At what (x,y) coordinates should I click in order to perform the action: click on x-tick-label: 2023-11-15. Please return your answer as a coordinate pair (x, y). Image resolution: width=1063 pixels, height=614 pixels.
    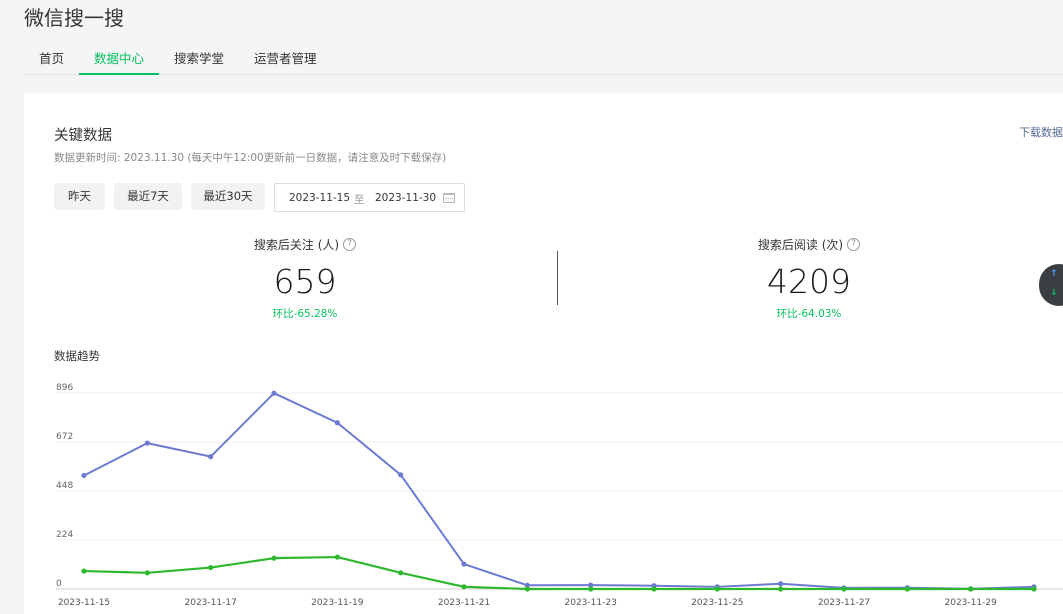
    Looking at the image, I should click on (84, 603).